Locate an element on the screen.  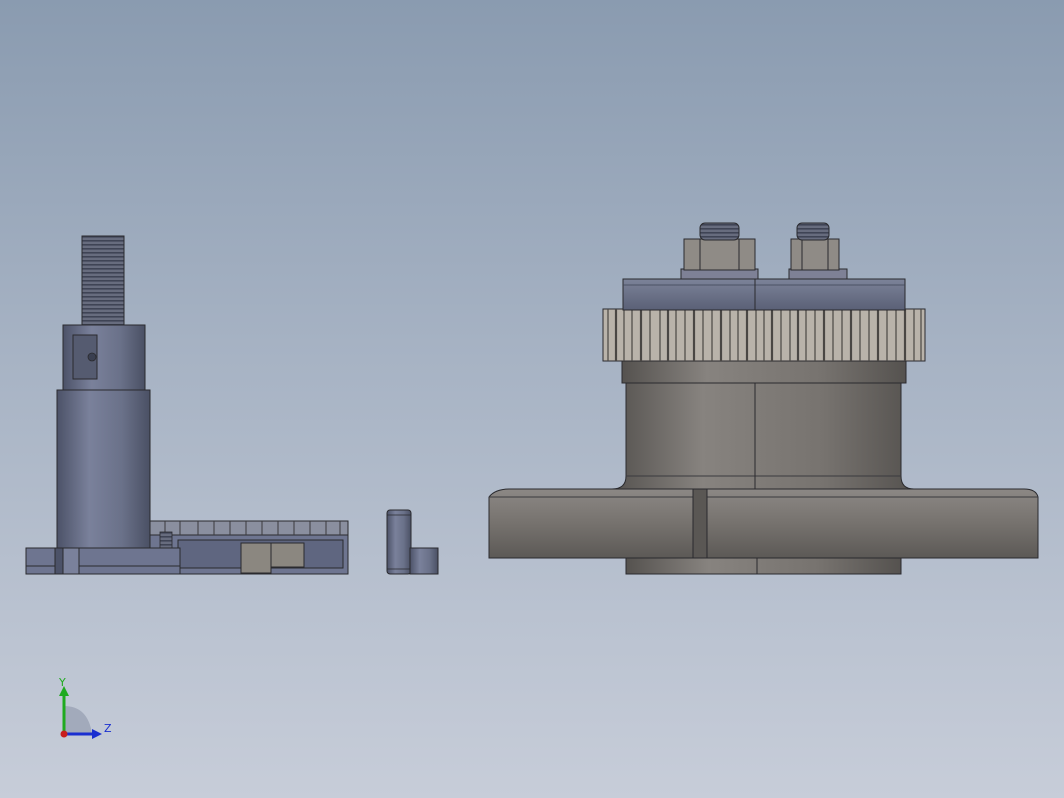
stud-end-right is located at coordinates (813, 231).